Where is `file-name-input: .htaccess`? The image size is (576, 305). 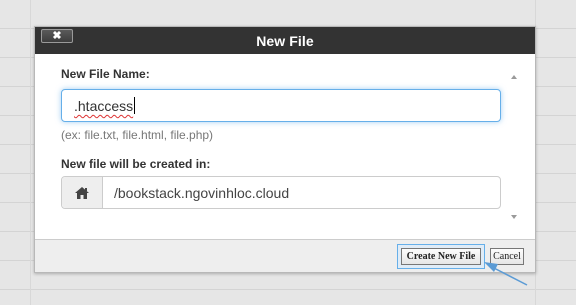 file-name-input: .htaccess is located at coordinates (281, 105).